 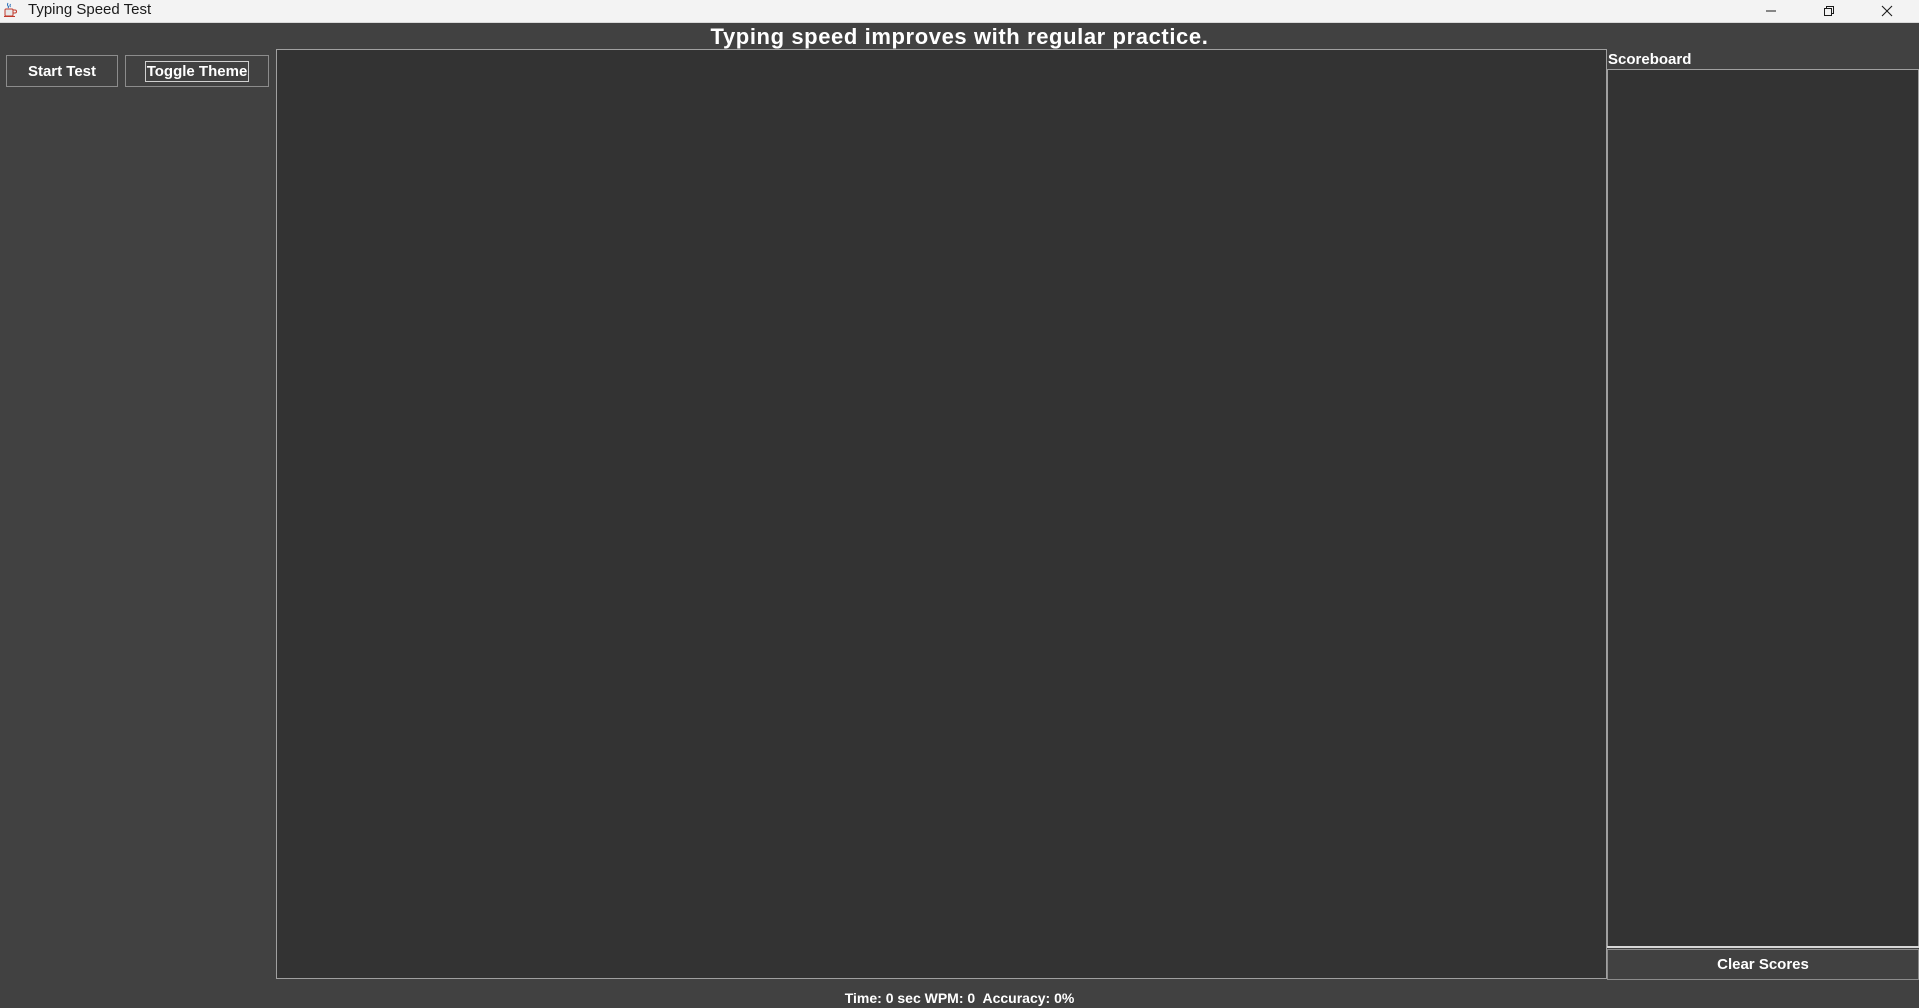 What do you see at coordinates (909, 998) in the screenshot?
I see `time-unit: sec` at bounding box center [909, 998].